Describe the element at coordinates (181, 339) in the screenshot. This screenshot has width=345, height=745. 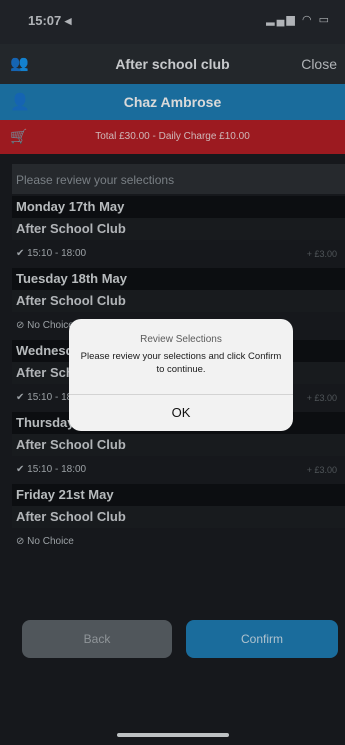
I see `dialog-title: Review Selections` at that location.